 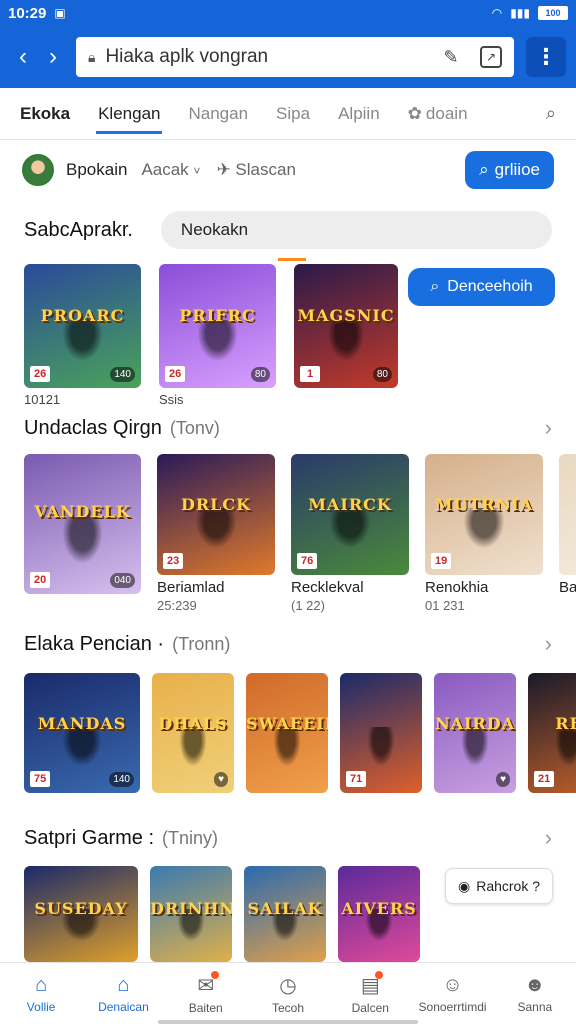 What do you see at coordinates (190, 837) in the screenshot?
I see `section-subtitle: (Tniny)` at bounding box center [190, 837].